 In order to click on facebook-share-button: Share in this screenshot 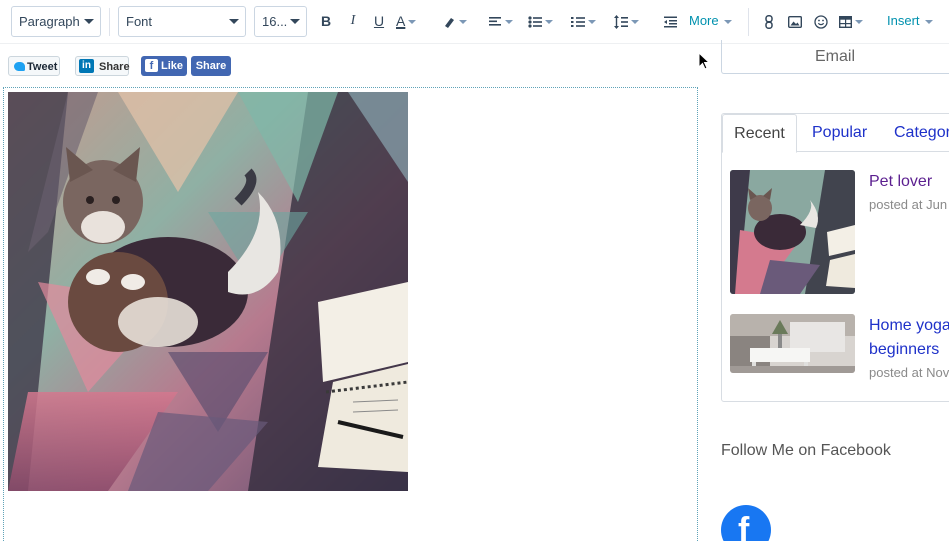, I will do `click(211, 66)`.